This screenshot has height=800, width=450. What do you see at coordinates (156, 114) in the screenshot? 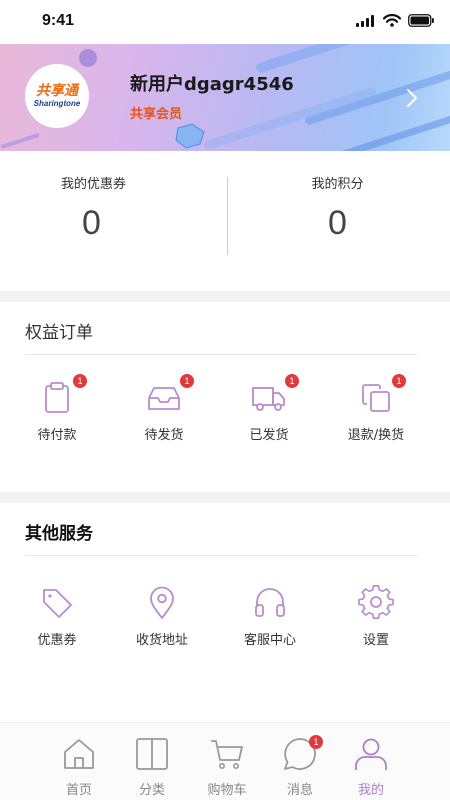
I see `member-tag: 共享会员` at bounding box center [156, 114].